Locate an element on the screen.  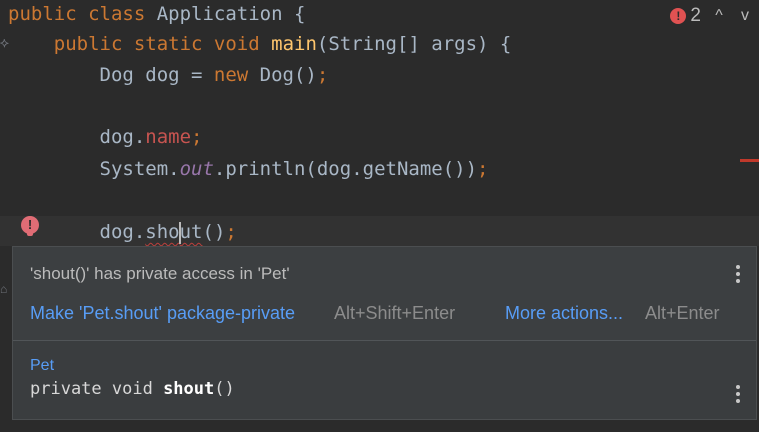
error-counter: ! 2 is located at coordinates (685, 16).